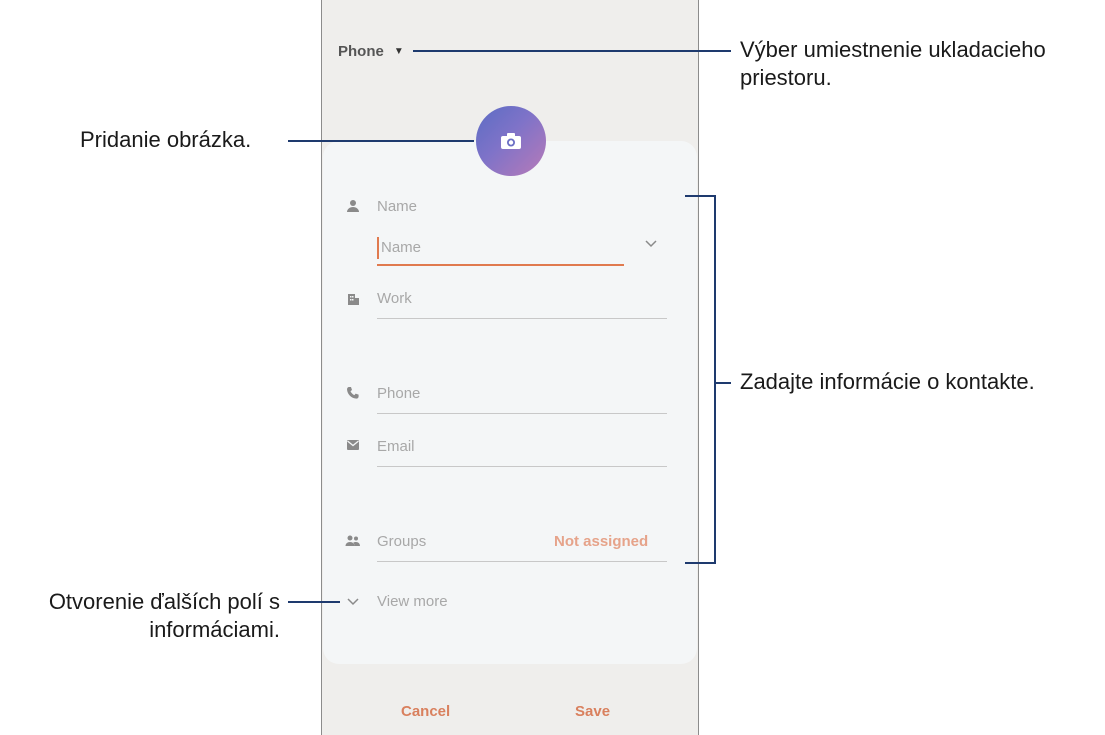 This screenshot has height=735, width=1105. I want to click on bracket-tick, so click(722, 383).